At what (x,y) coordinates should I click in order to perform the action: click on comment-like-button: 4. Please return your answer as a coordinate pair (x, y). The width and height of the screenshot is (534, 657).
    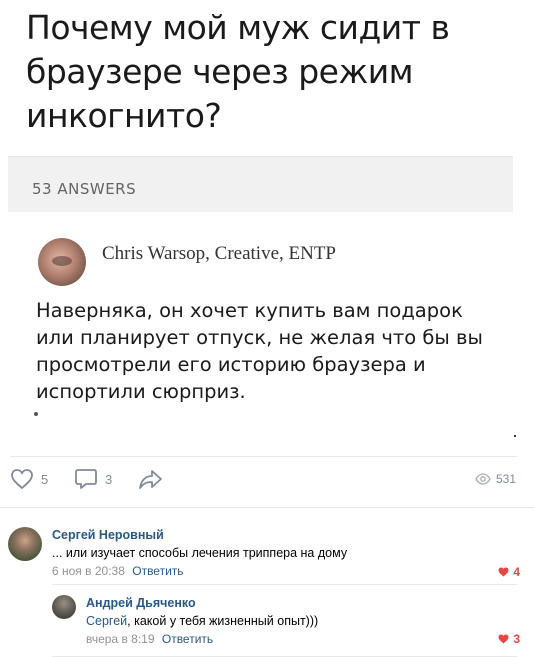
    Looking at the image, I should click on (509, 572).